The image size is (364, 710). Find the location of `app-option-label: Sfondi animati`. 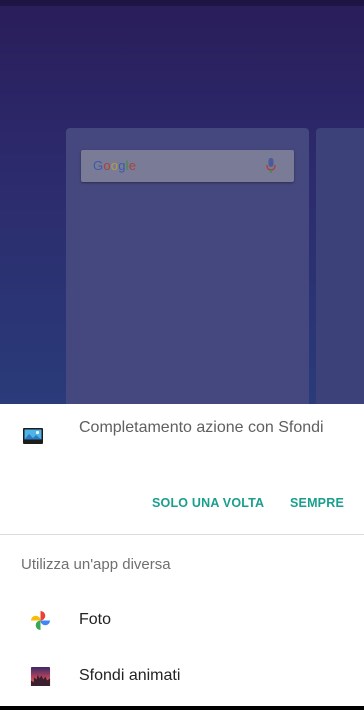

app-option-label: Sfondi animati is located at coordinates (130, 675).